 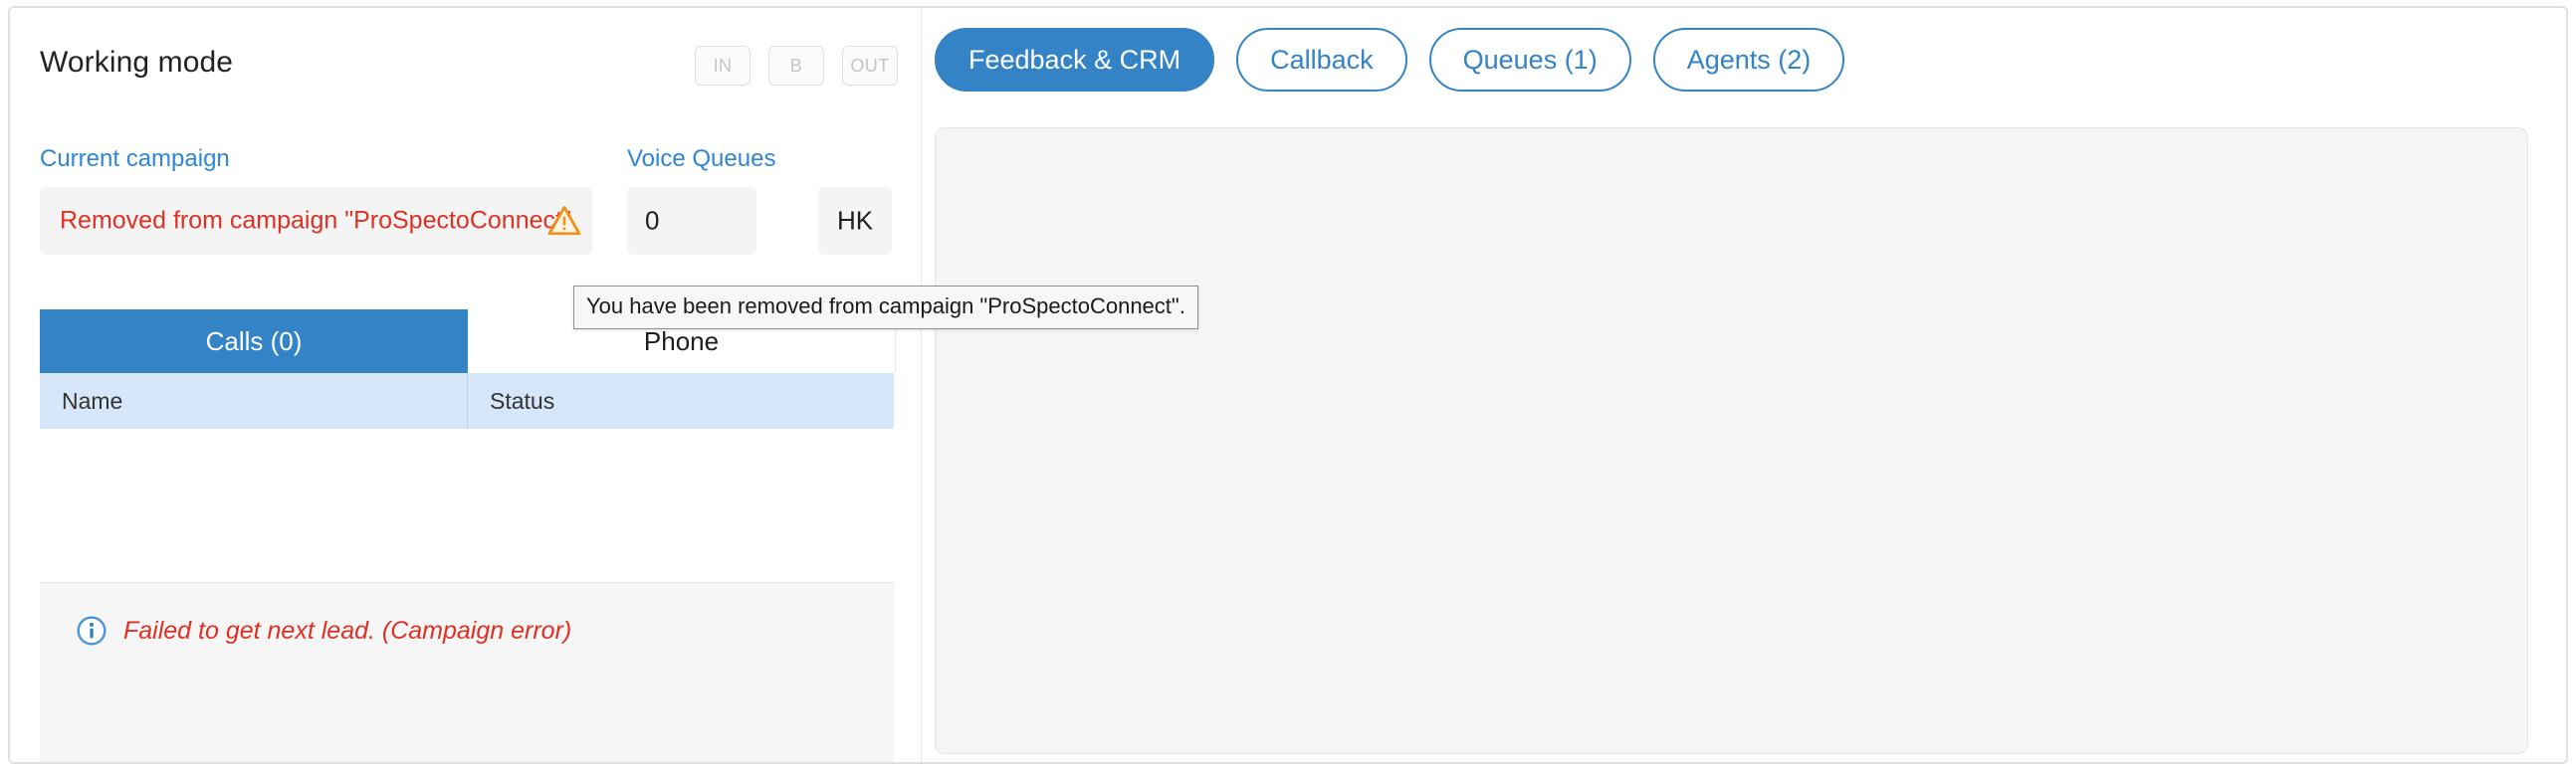 I want to click on hk-field: HK, so click(x=855, y=221).